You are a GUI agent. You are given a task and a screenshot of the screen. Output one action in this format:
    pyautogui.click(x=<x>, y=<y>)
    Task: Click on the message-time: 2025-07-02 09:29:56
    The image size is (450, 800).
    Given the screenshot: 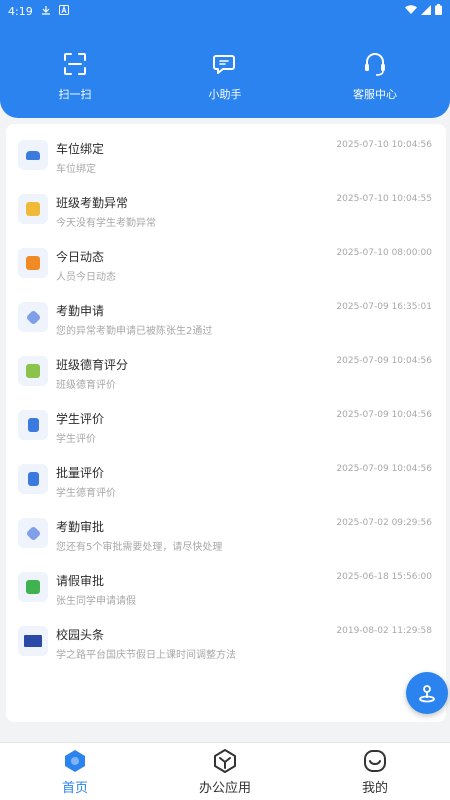 What is the action you would take?
    pyautogui.click(x=384, y=523)
    